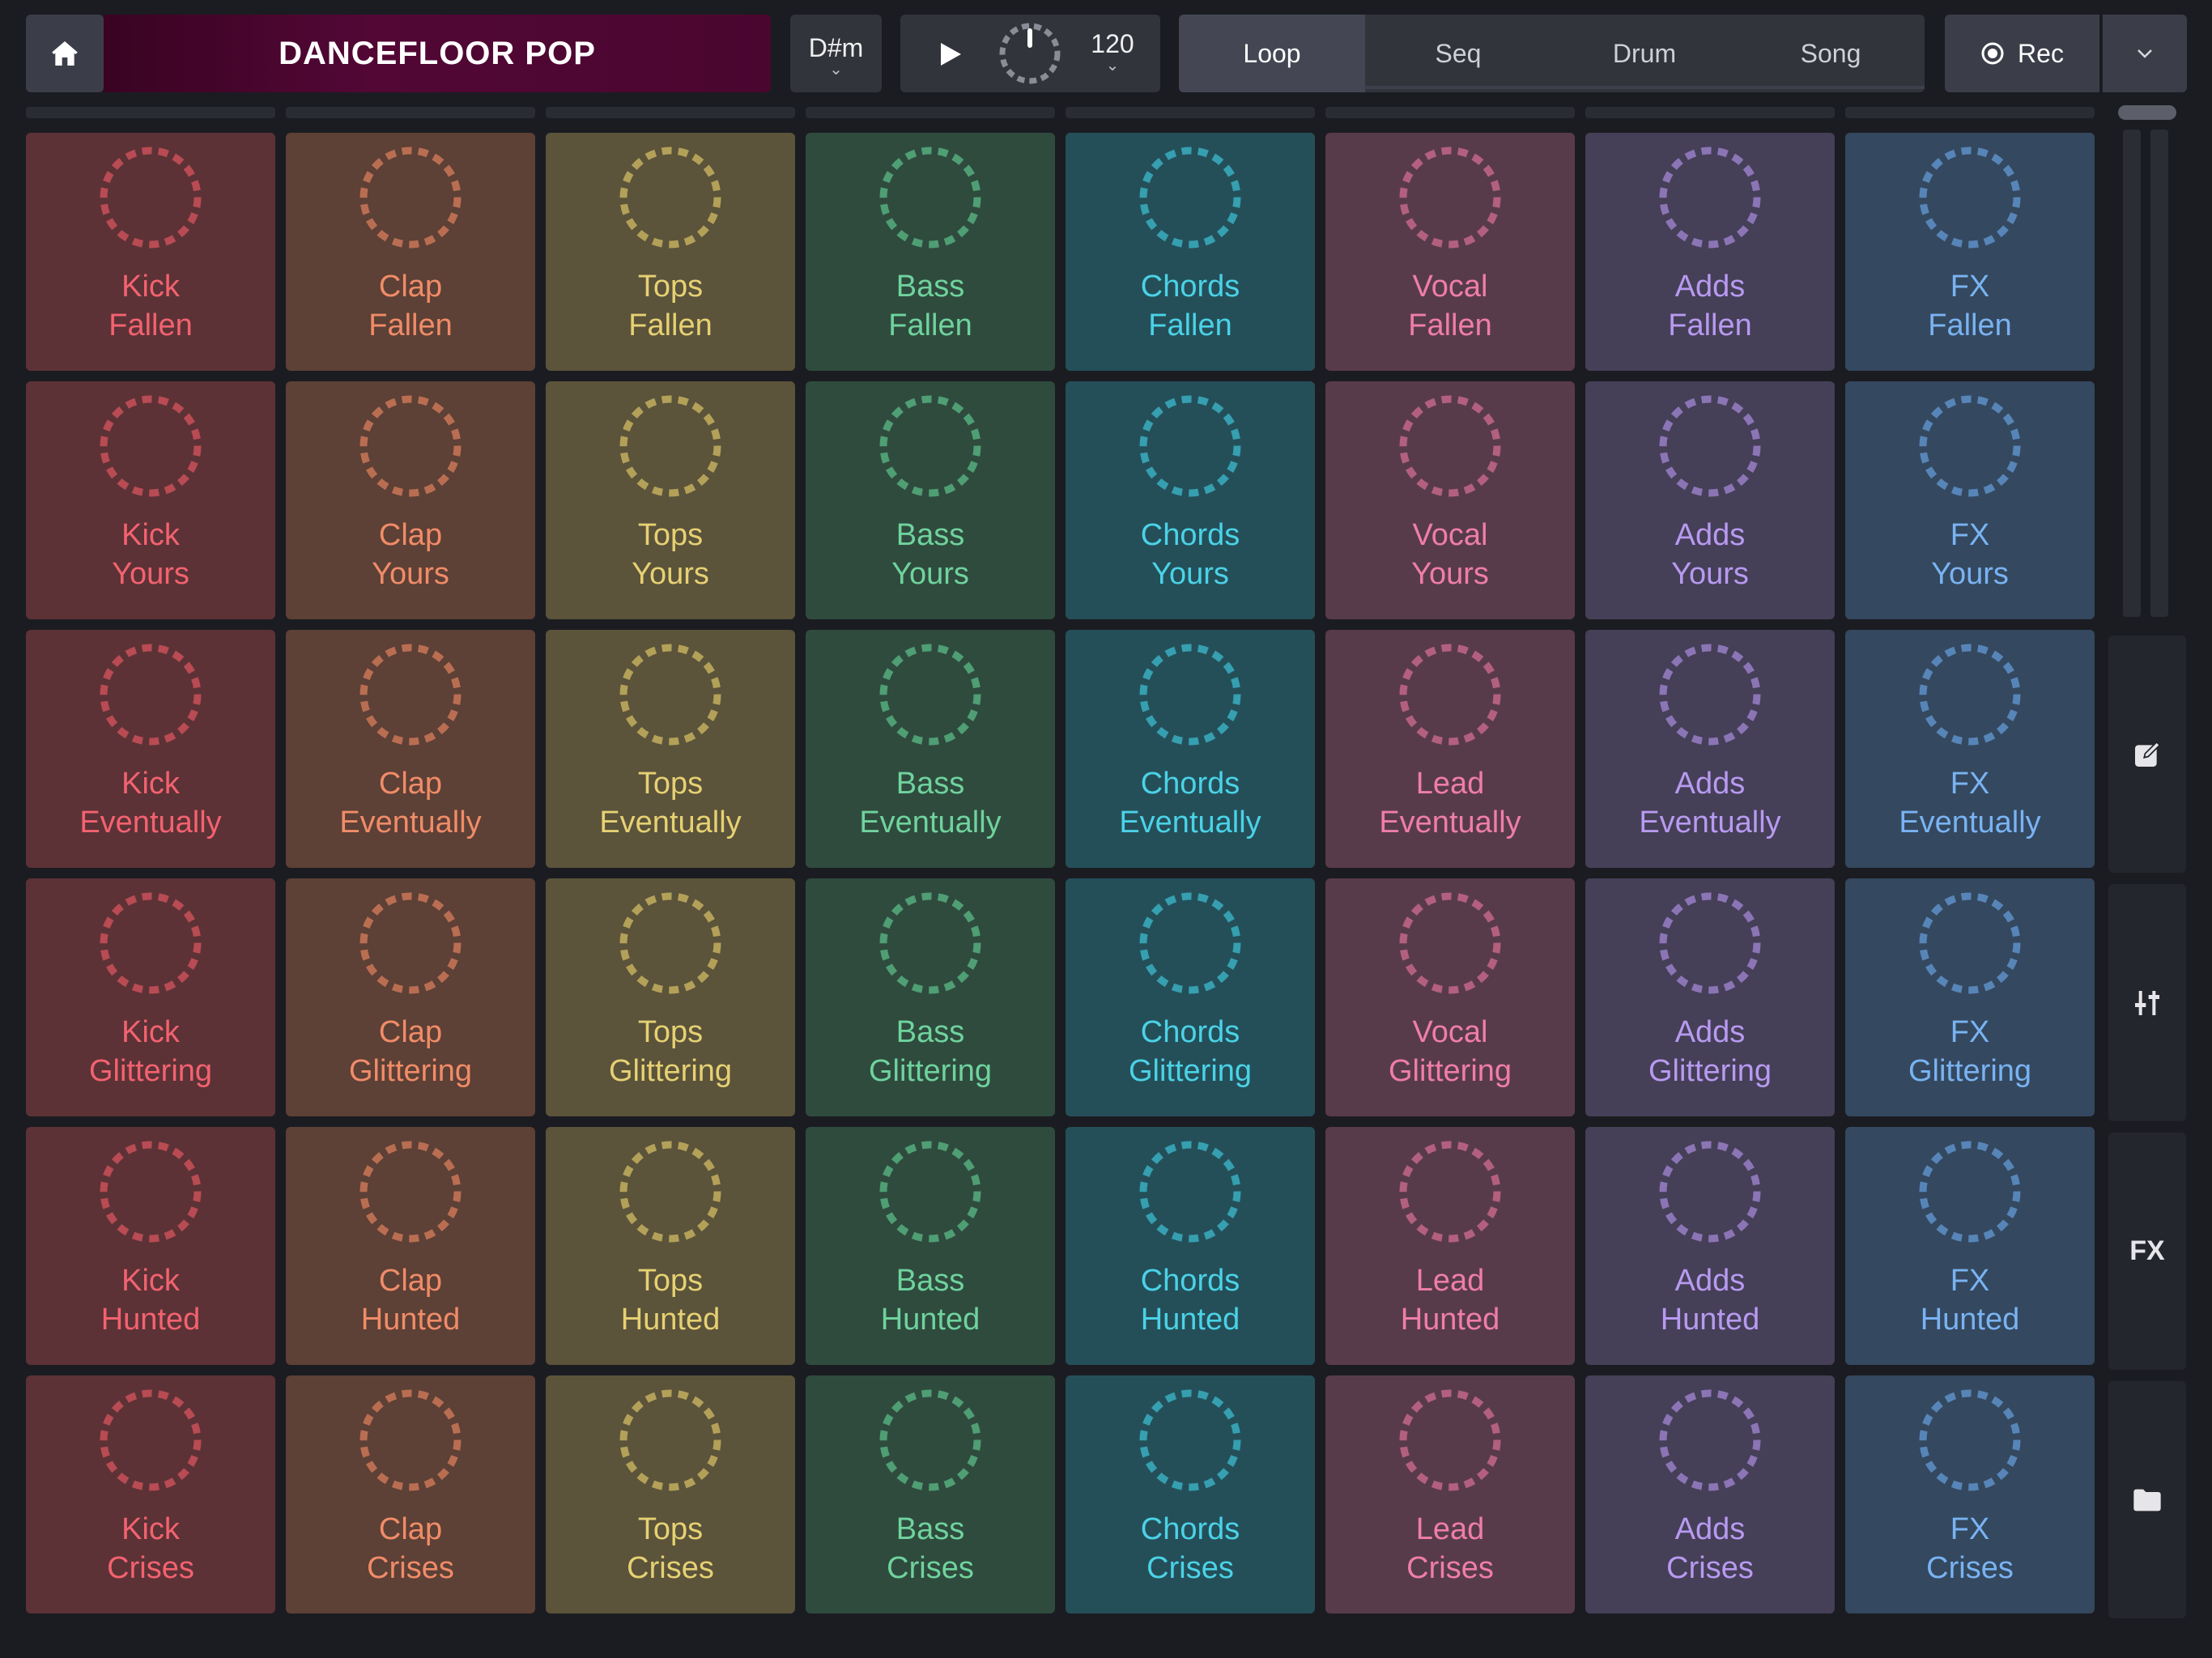  I want to click on loop-pad-label: Tops Fallen, so click(670, 306).